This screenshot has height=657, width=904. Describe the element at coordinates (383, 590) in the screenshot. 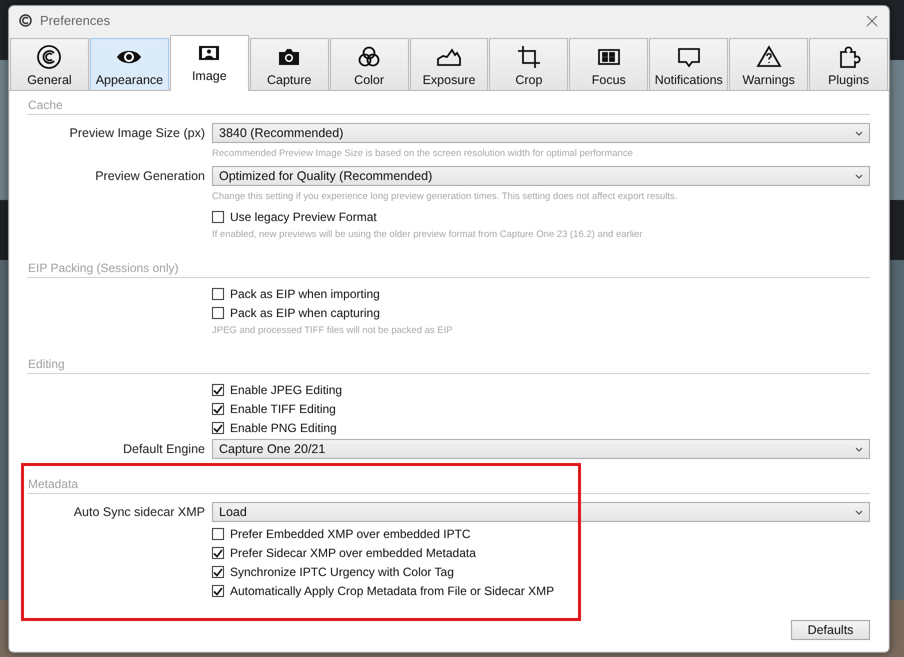

I see `checkbox: Automatically Apply Crop Metadata from File or Sidecar XMP` at that location.